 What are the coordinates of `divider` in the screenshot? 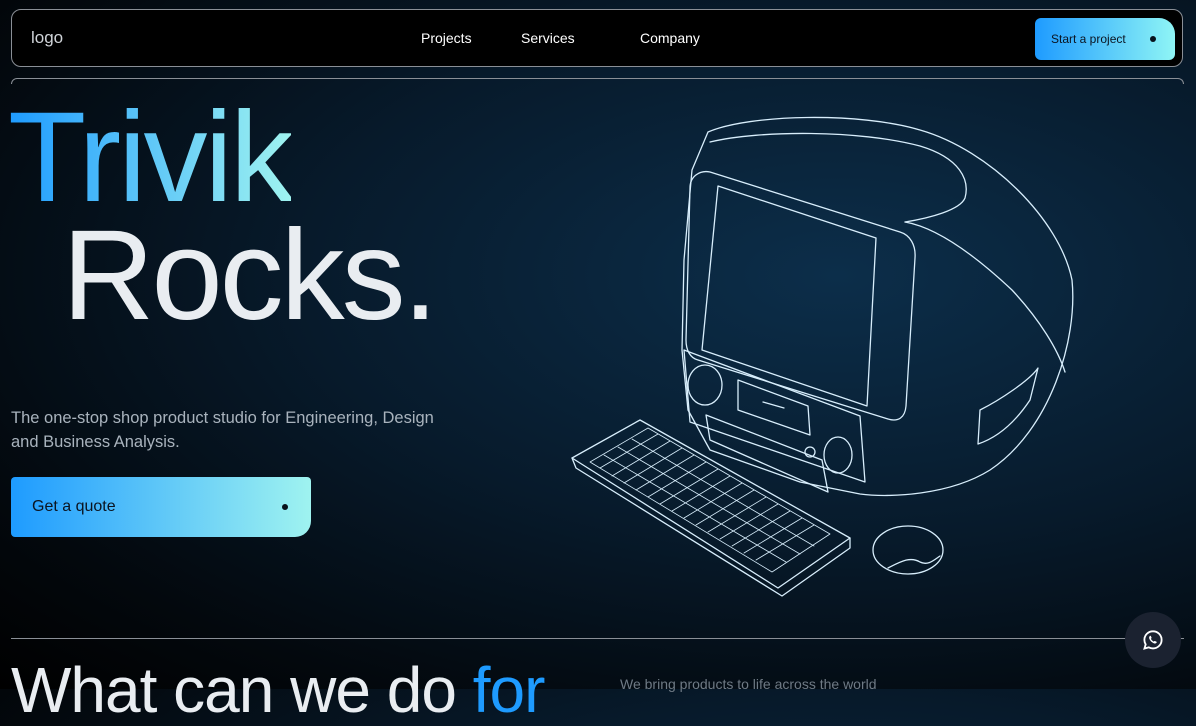 It's located at (597, 81).